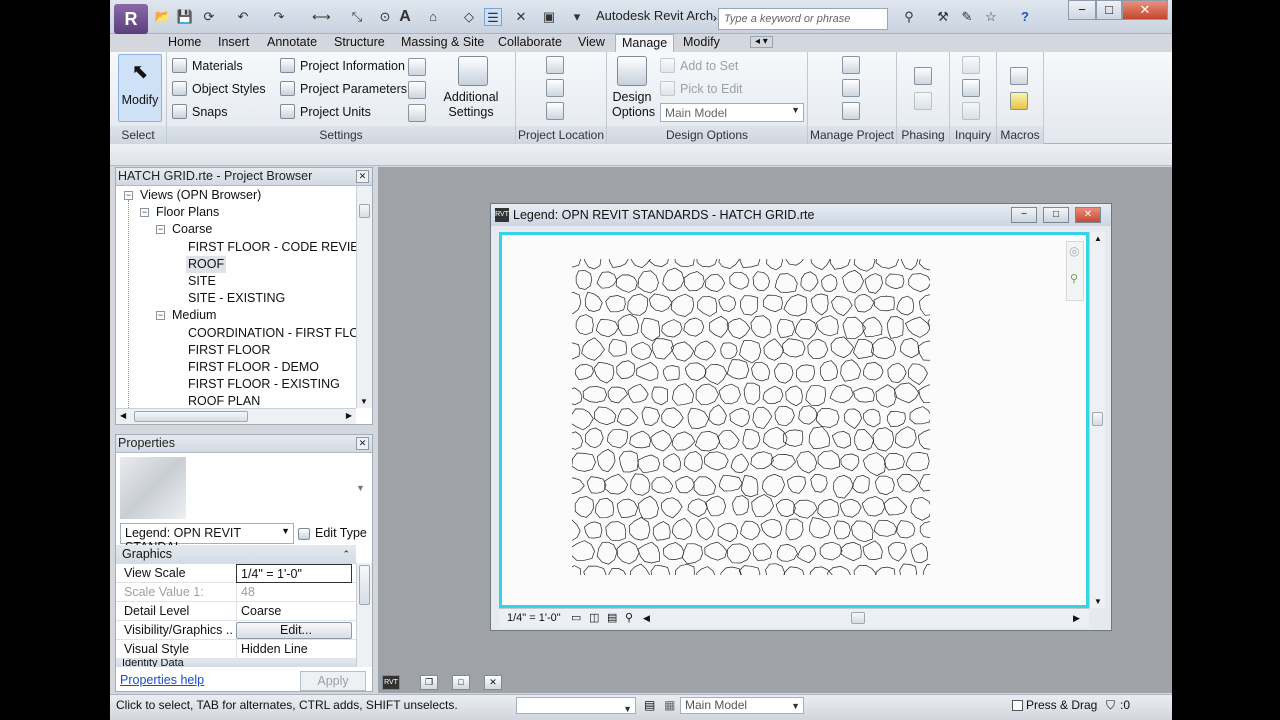 This screenshot has height=720, width=1280. Describe the element at coordinates (1098, 601) in the screenshot. I see `scroll-down-icon: ▼` at that location.